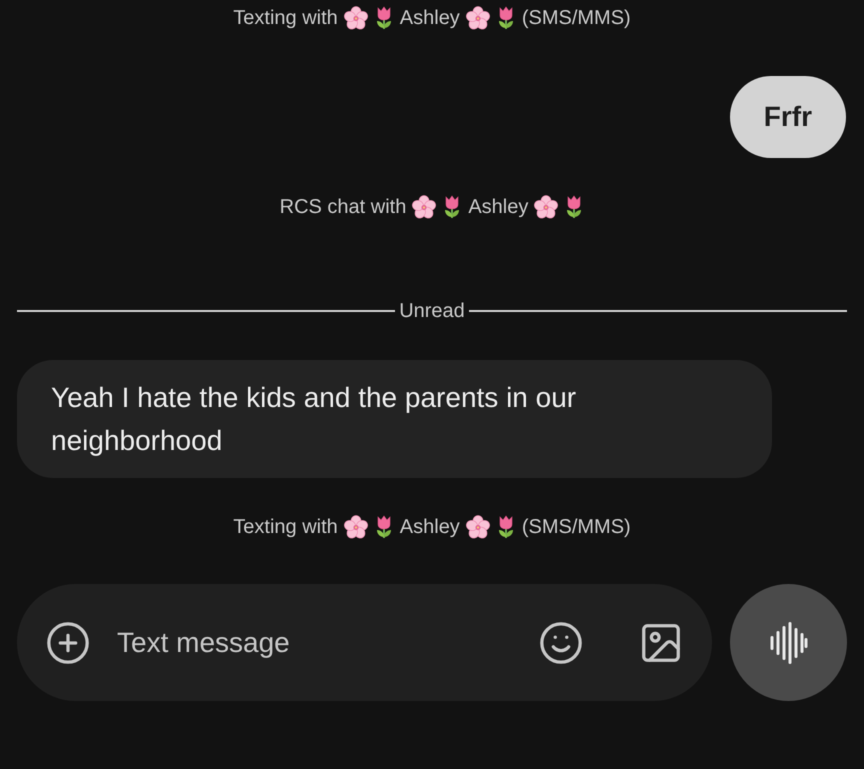 This screenshot has height=769, width=864. I want to click on waveform-icon, so click(789, 643).